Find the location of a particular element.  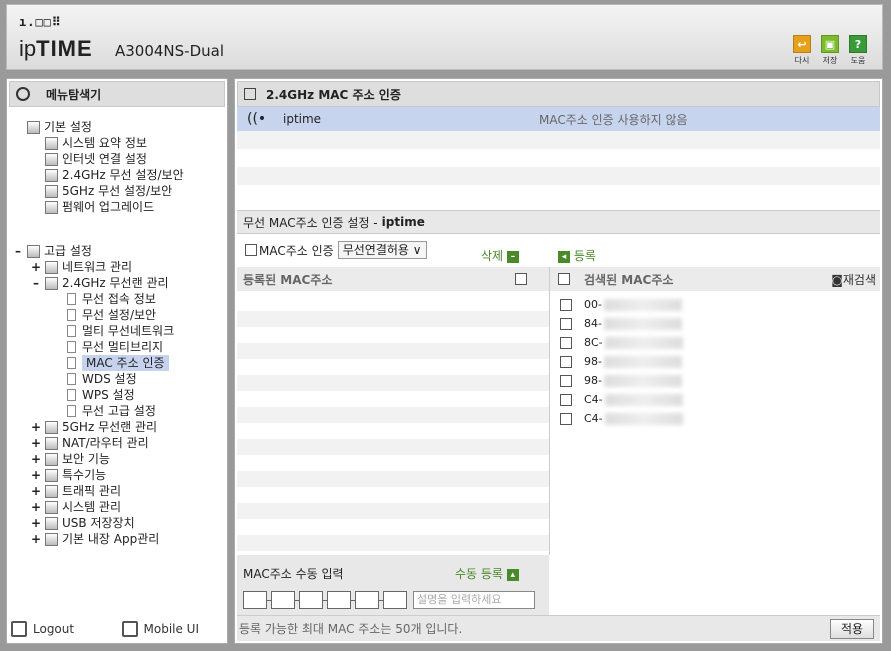

footer-bar: 등록 가능한 최대 MAC 주소는 50개 입니다. 적용 is located at coordinates (558, 628).